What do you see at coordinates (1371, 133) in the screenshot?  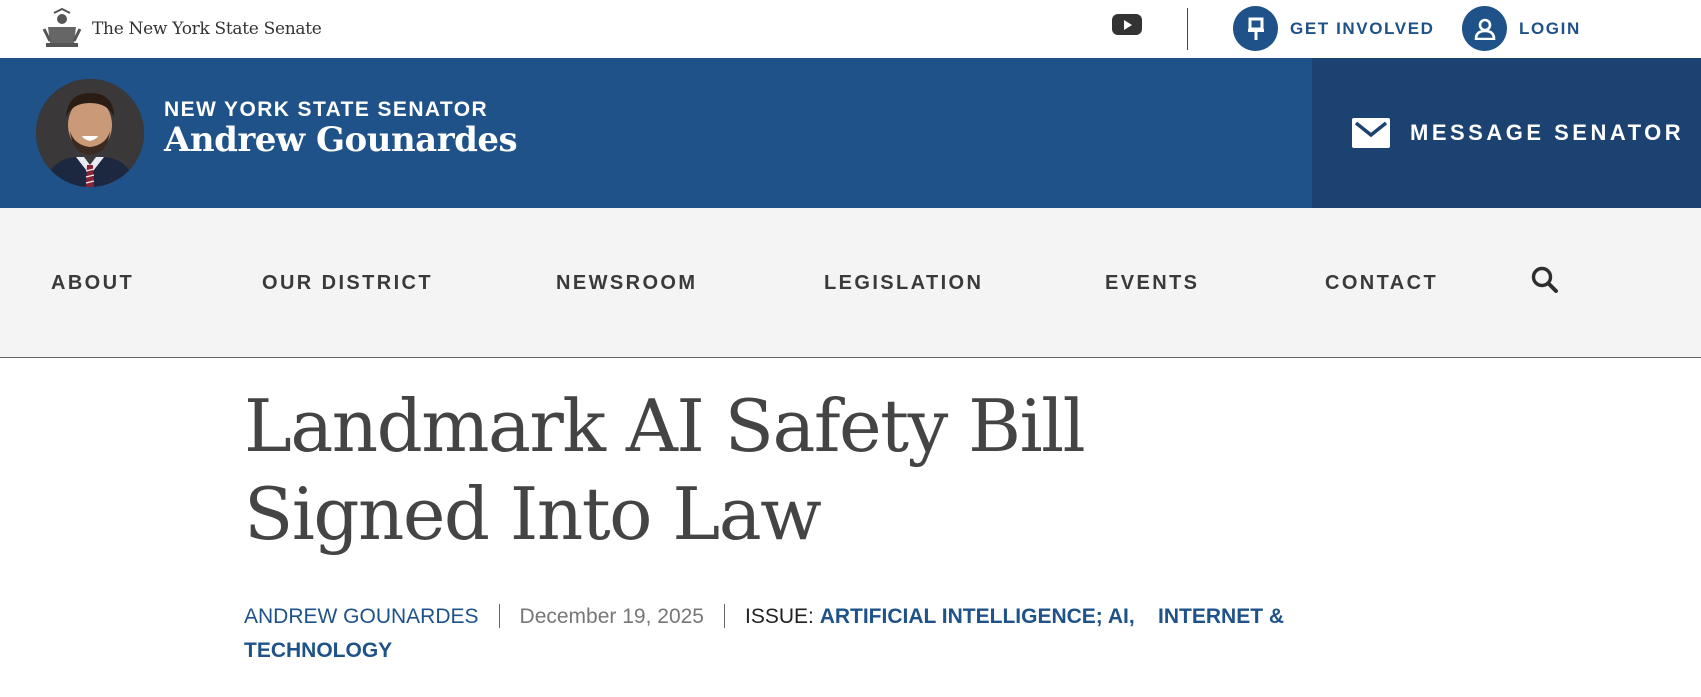 I see `envelope-icon` at bounding box center [1371, 133].